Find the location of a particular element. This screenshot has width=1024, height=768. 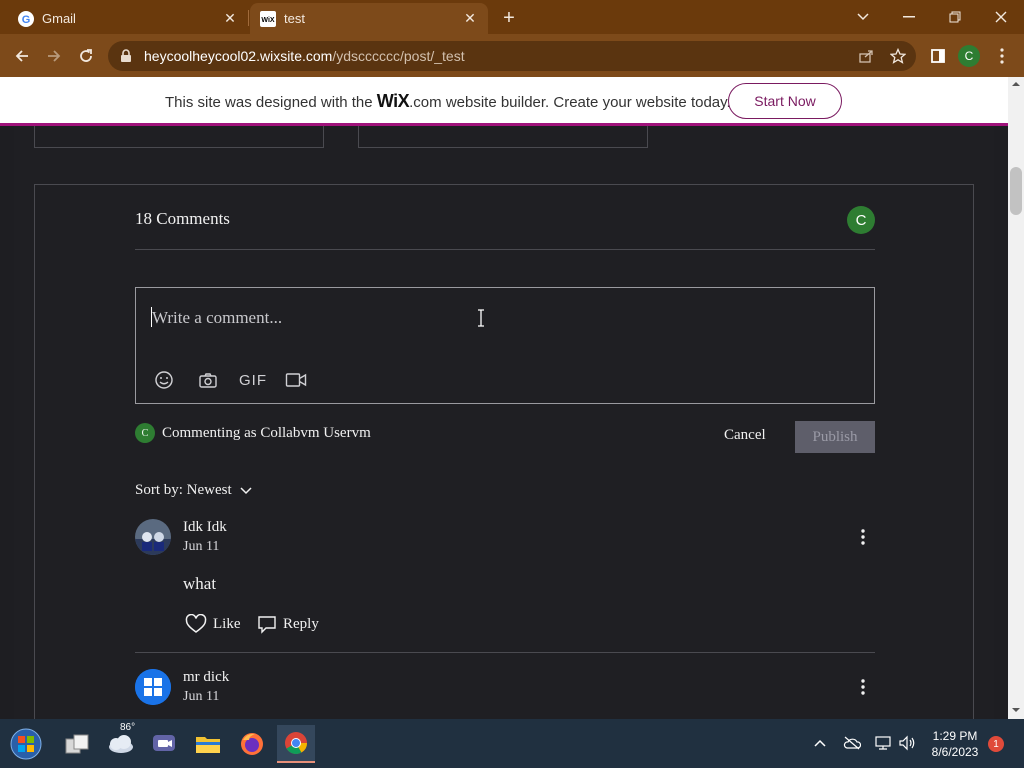

camera-icon is located at coordinates (208, 380).